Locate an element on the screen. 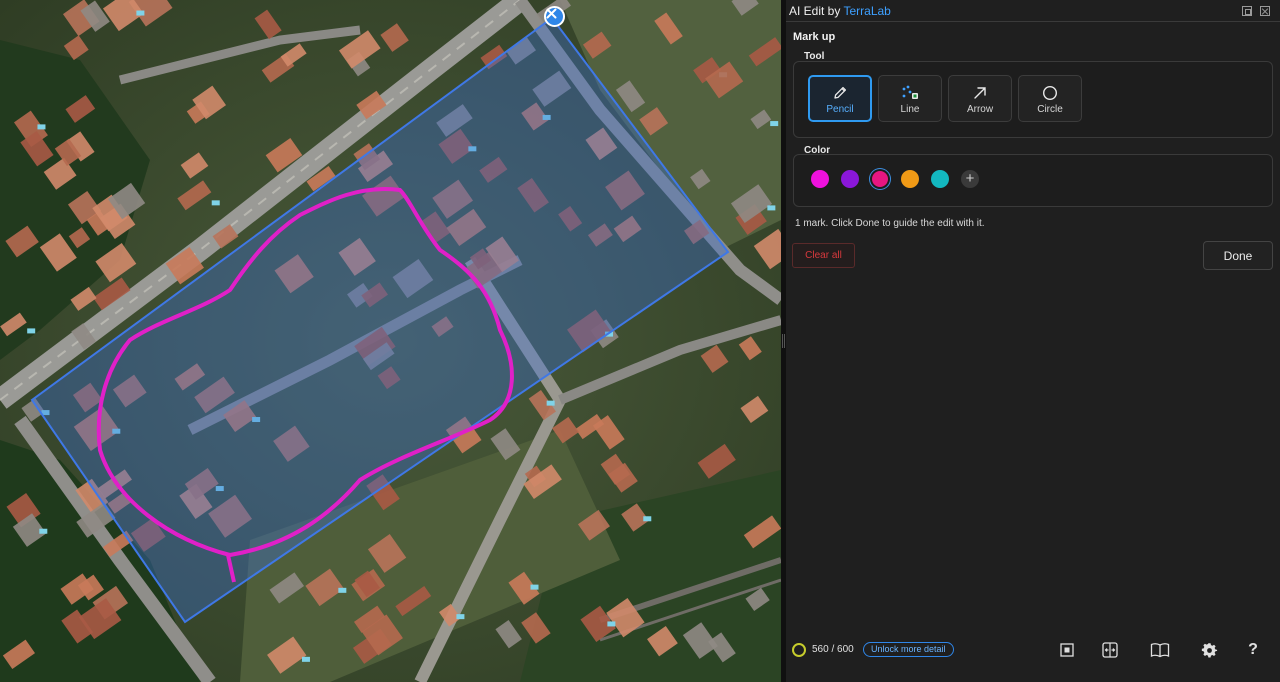 This screenshot has height=682, width=1280. close-panel-icon is located at coordinates (1265, 11).